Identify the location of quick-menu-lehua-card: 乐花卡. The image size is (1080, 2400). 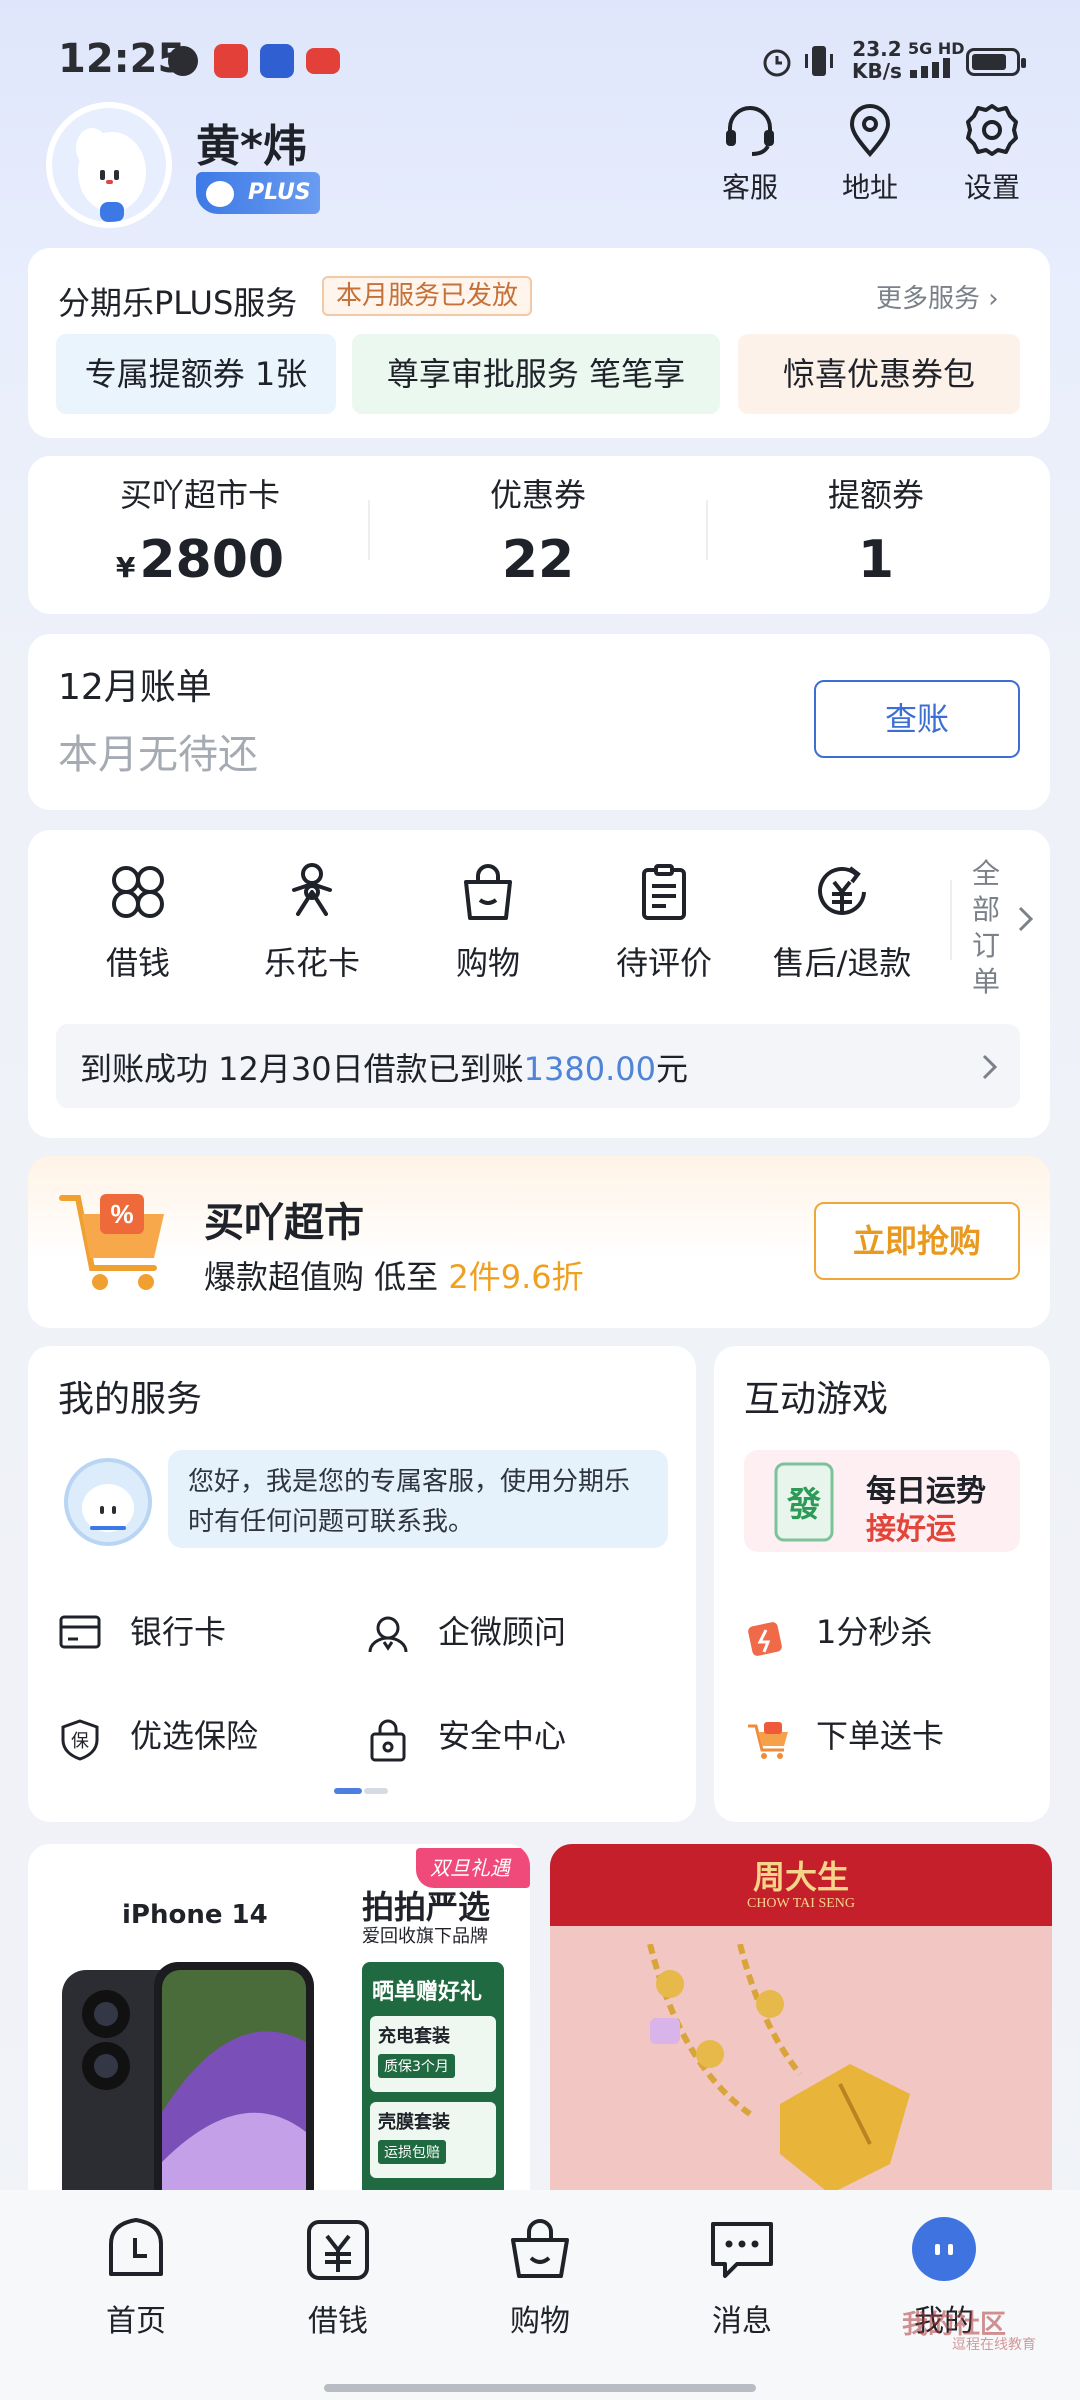
(312, 922).